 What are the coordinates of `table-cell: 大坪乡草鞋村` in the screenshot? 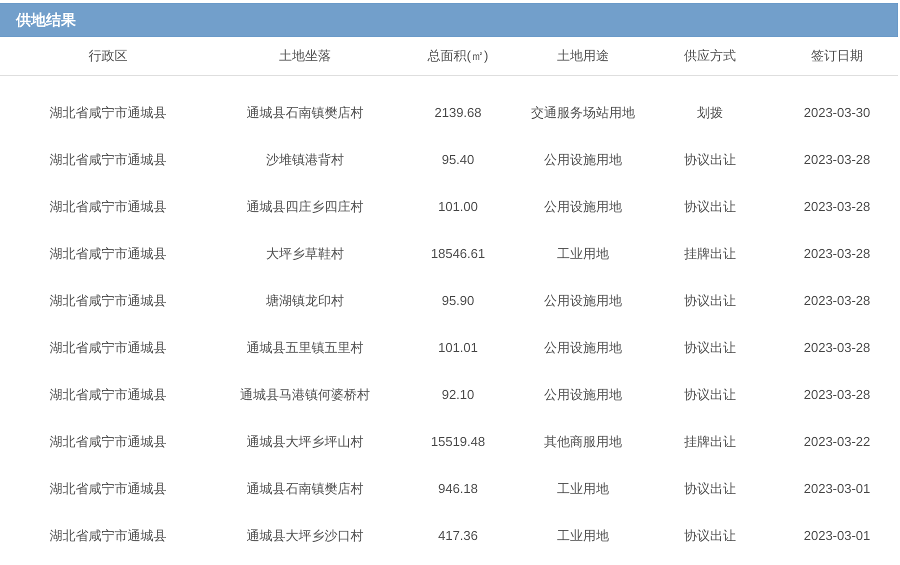 It's located at (305, 253).